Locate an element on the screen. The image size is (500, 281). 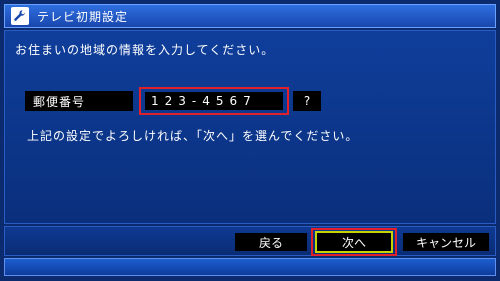
instruction-text: お住まいの地域の情報を入力してください。 is located at coordinates (145, 50).